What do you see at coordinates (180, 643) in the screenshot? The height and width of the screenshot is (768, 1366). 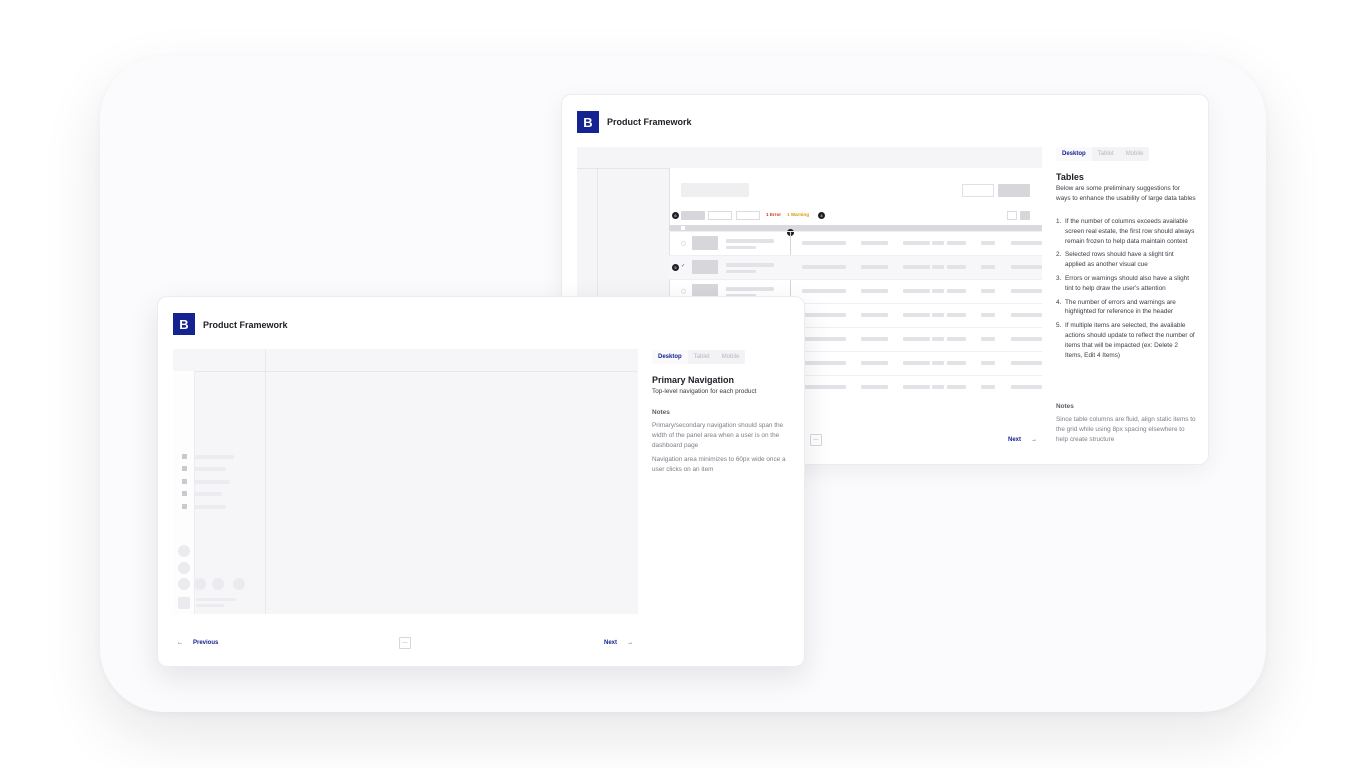 I see `arrow-left-icon: ←` at bounding box center [180, 643].